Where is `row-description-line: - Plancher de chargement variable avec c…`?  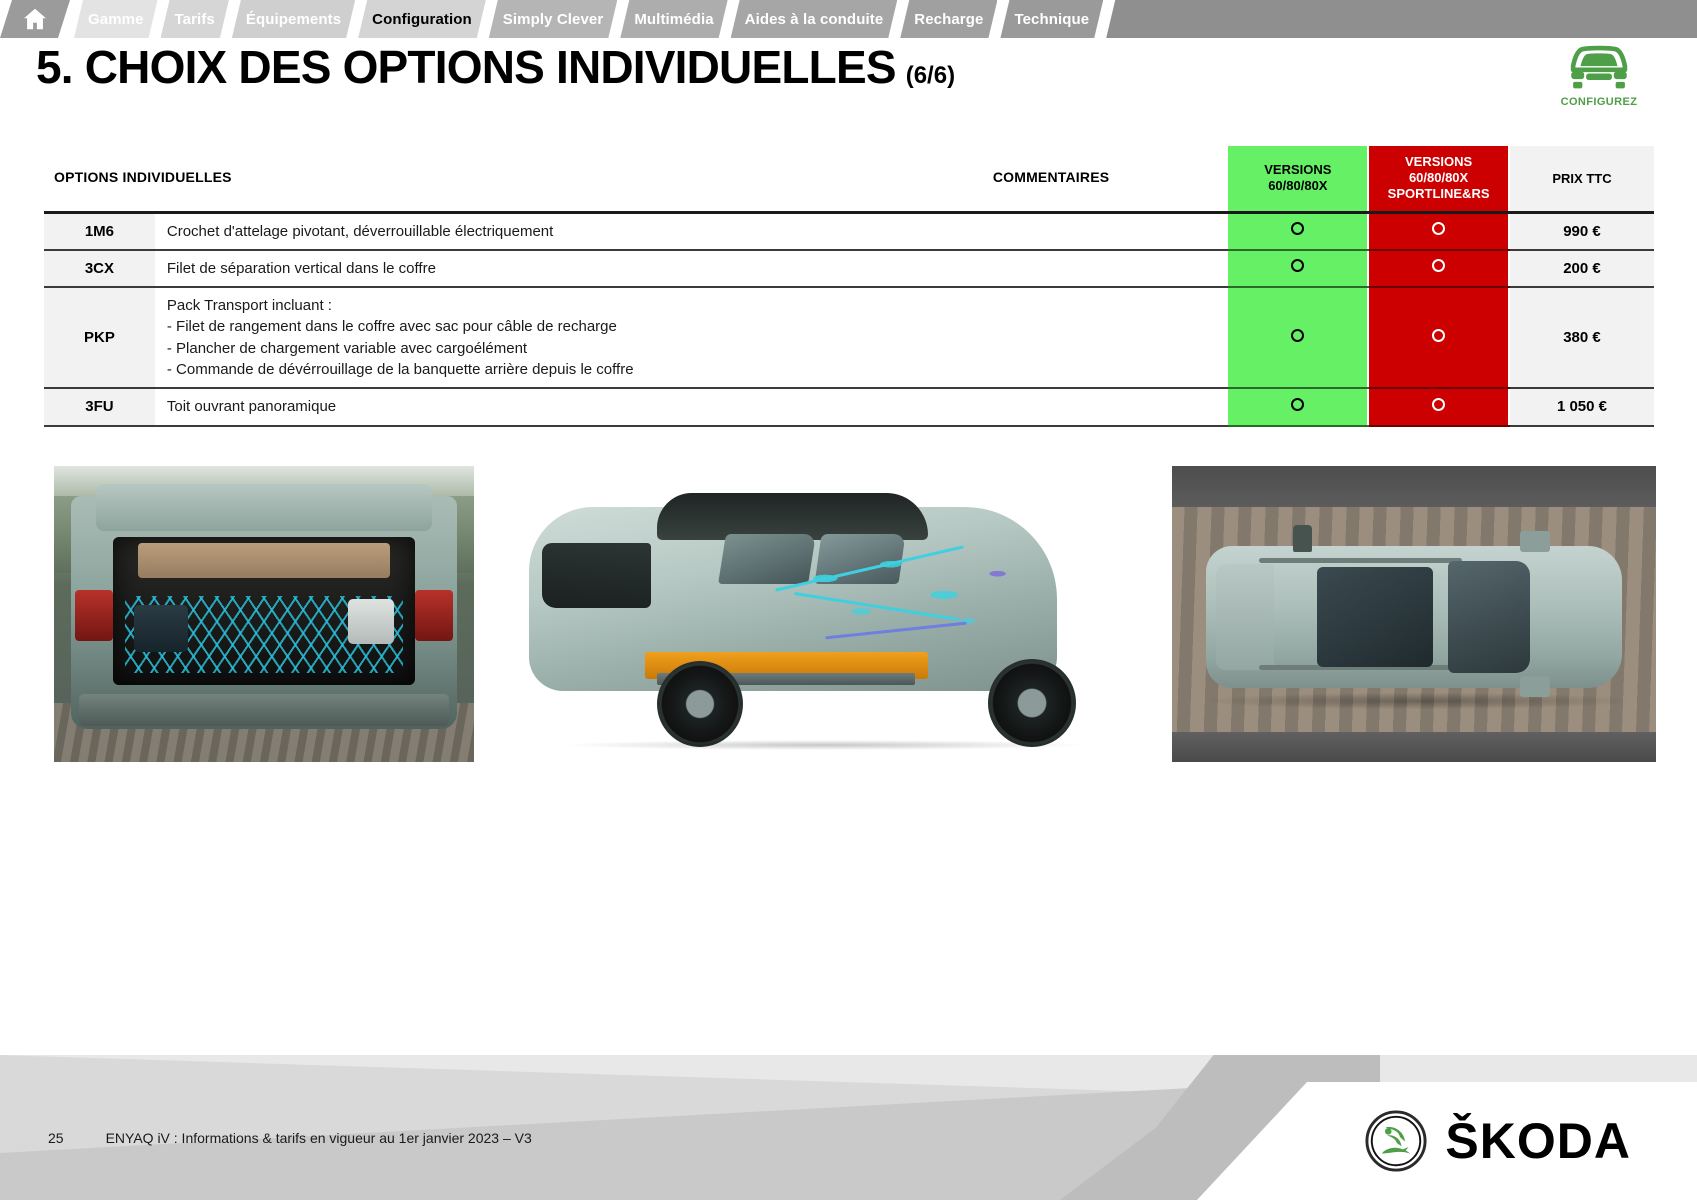 row-description-line: - Plancher de chargement variable avec c… is located at coordinates (347, 348).